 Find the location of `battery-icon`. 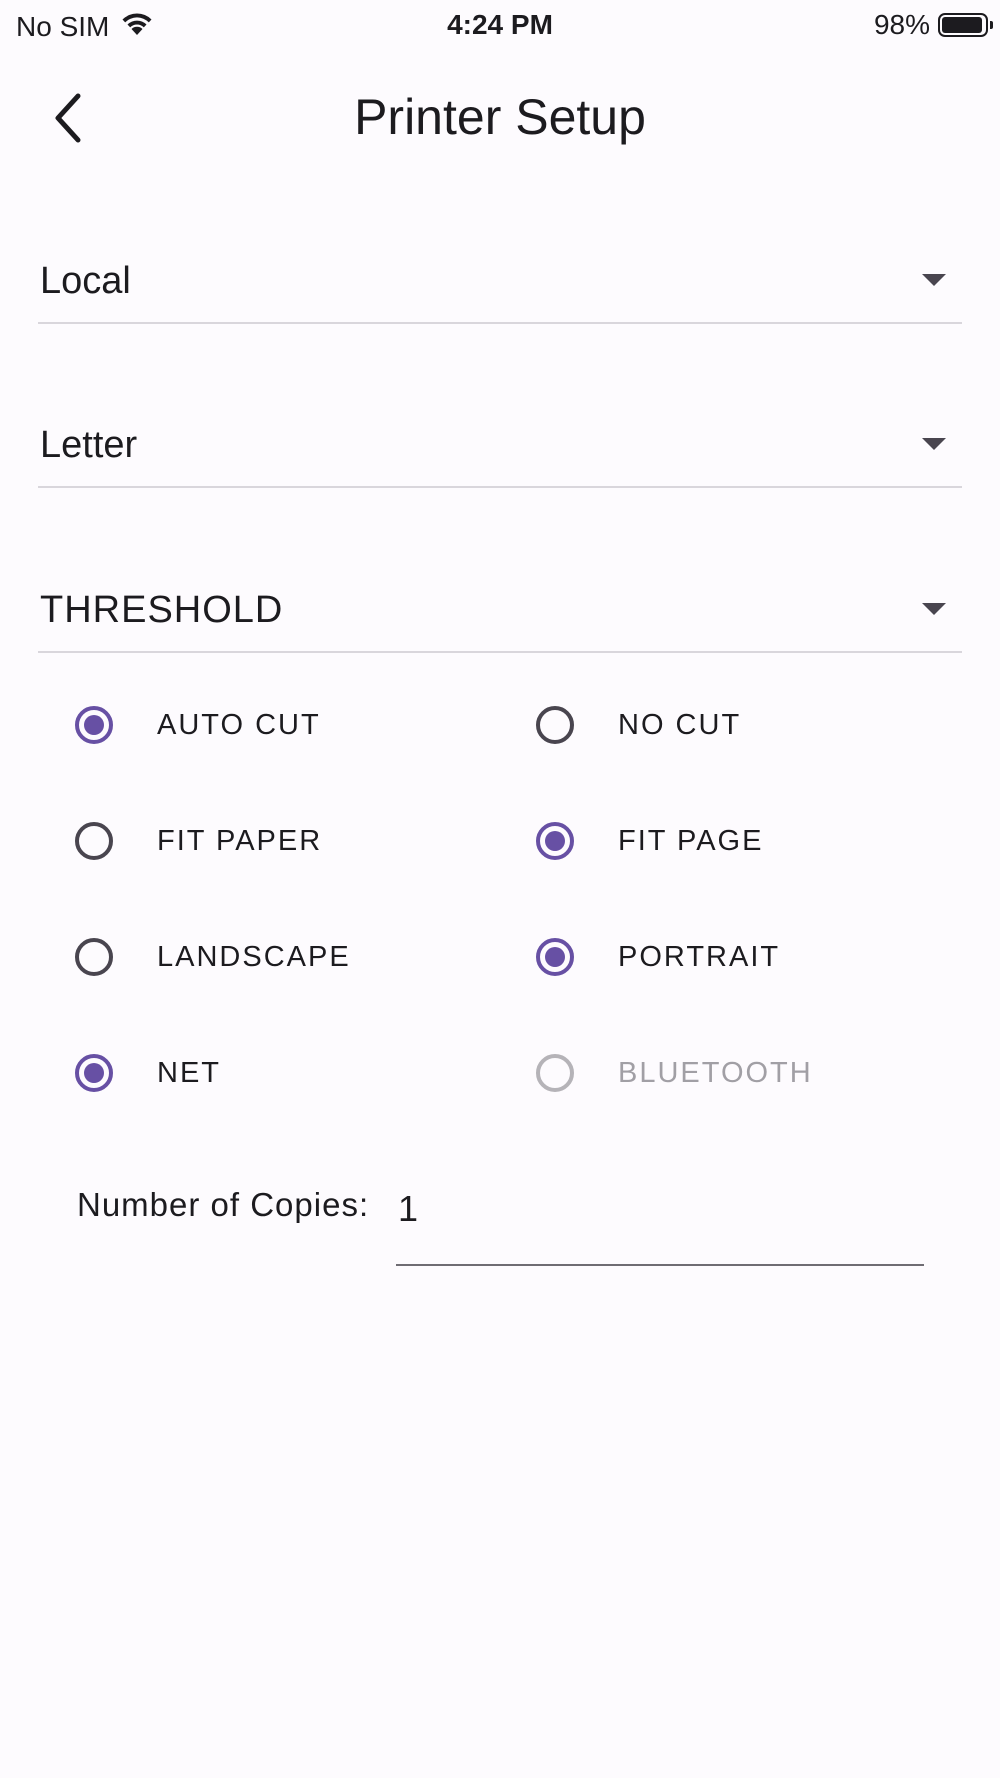

battery-icon is located at coordinates (965, 25).